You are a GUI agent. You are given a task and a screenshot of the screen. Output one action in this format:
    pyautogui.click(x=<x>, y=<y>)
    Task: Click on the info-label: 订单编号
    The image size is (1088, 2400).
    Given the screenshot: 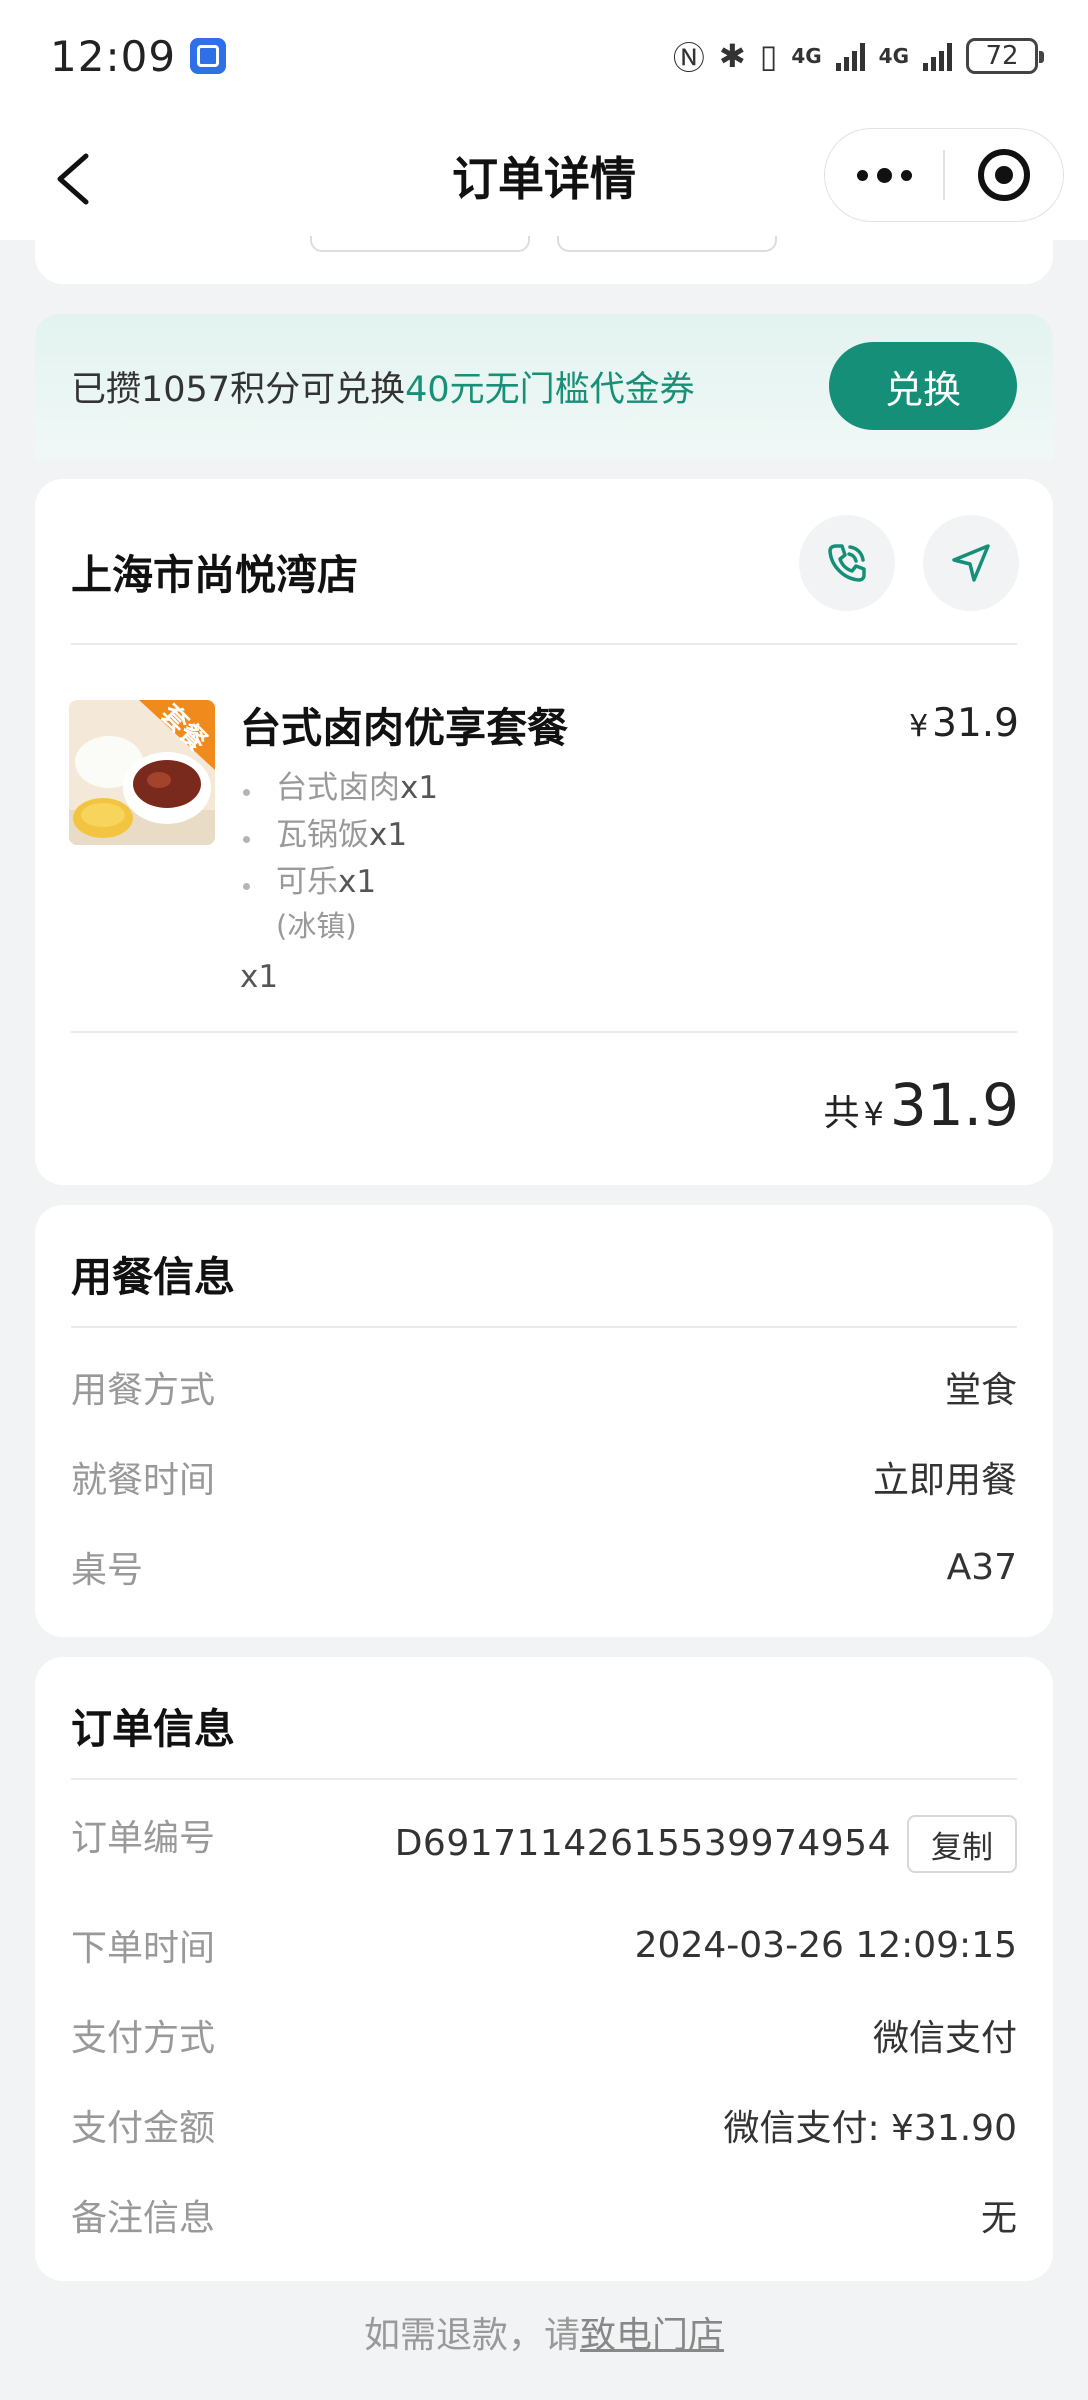 What is the action you would take?
    pyautogui.click(x=143, y=1838)
    